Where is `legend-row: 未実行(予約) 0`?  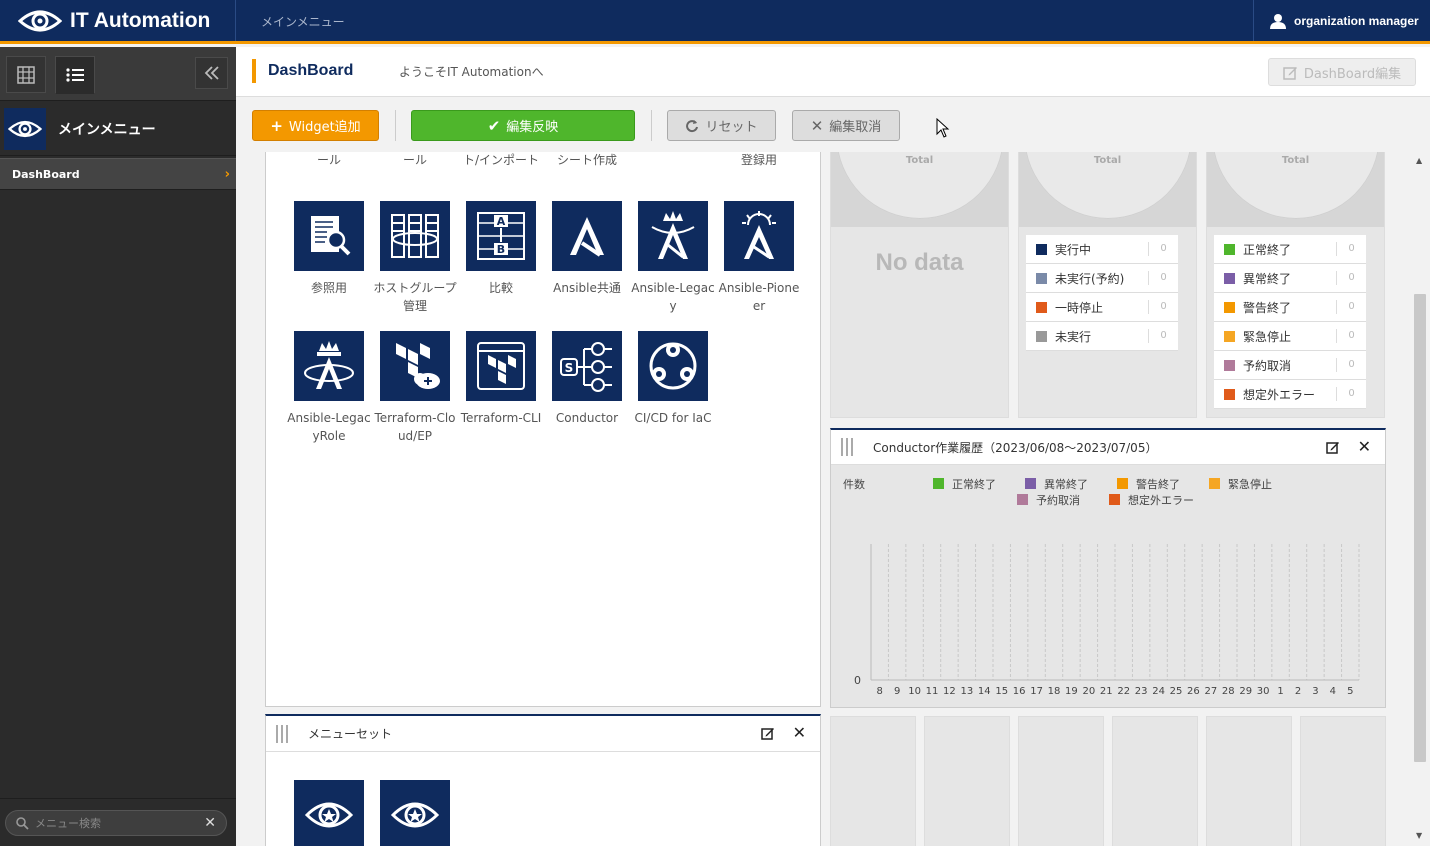 legend-row: 未実行(予約) 0 is located at coordinates (1102, 278).